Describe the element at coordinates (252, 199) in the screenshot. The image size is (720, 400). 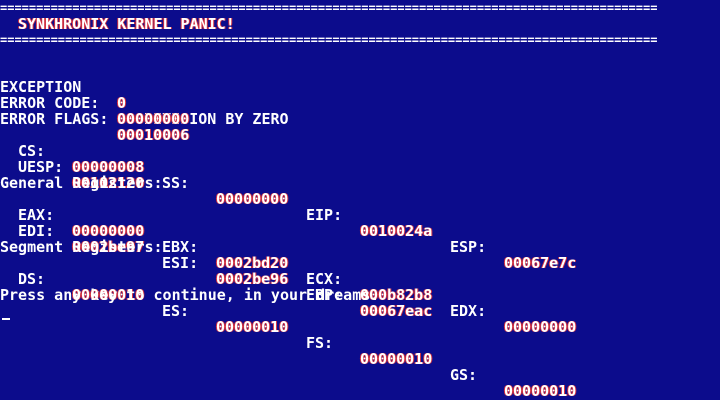
I see `ss-value: 00000000` at that location.